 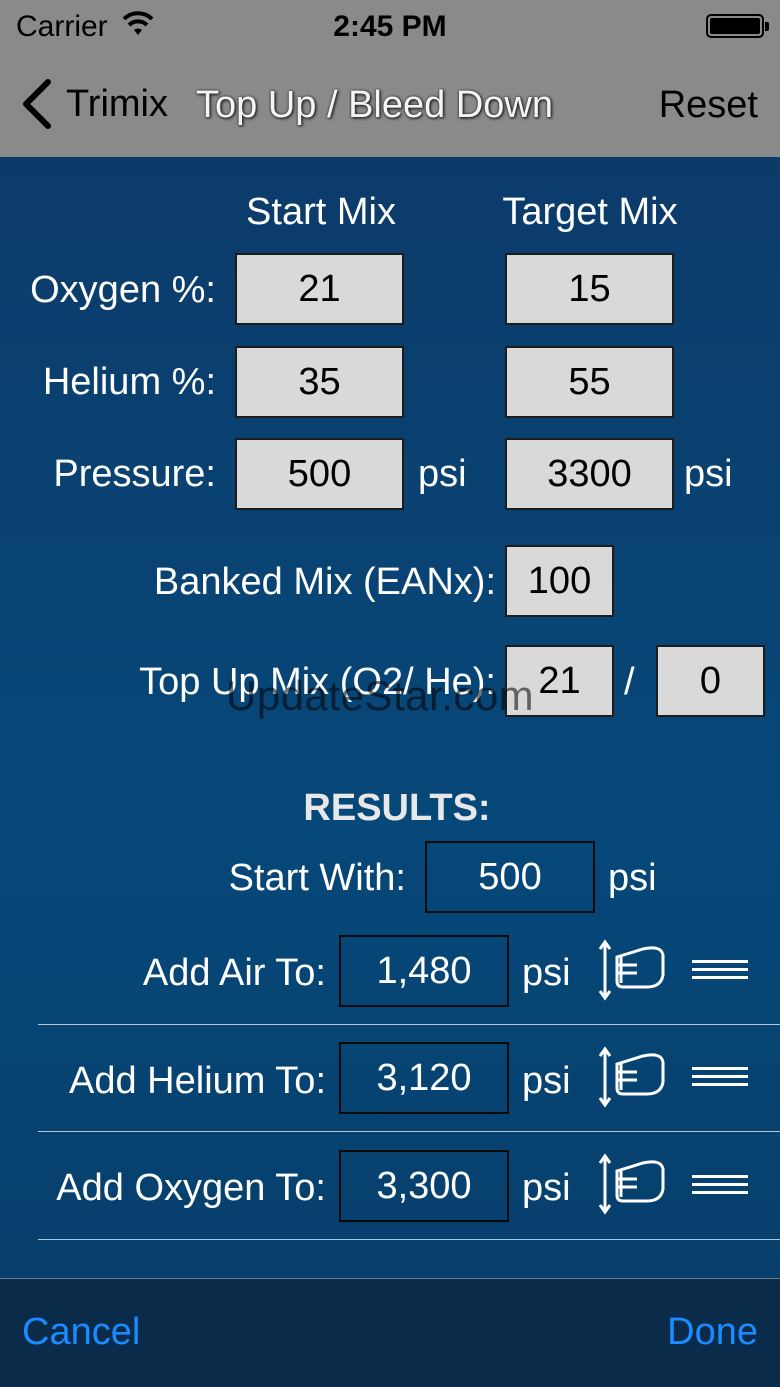 What do you see at coordinates (397, 808) in the screenshot?
I see `results-heading: RESULTS:` at bounding box center [397, 808].